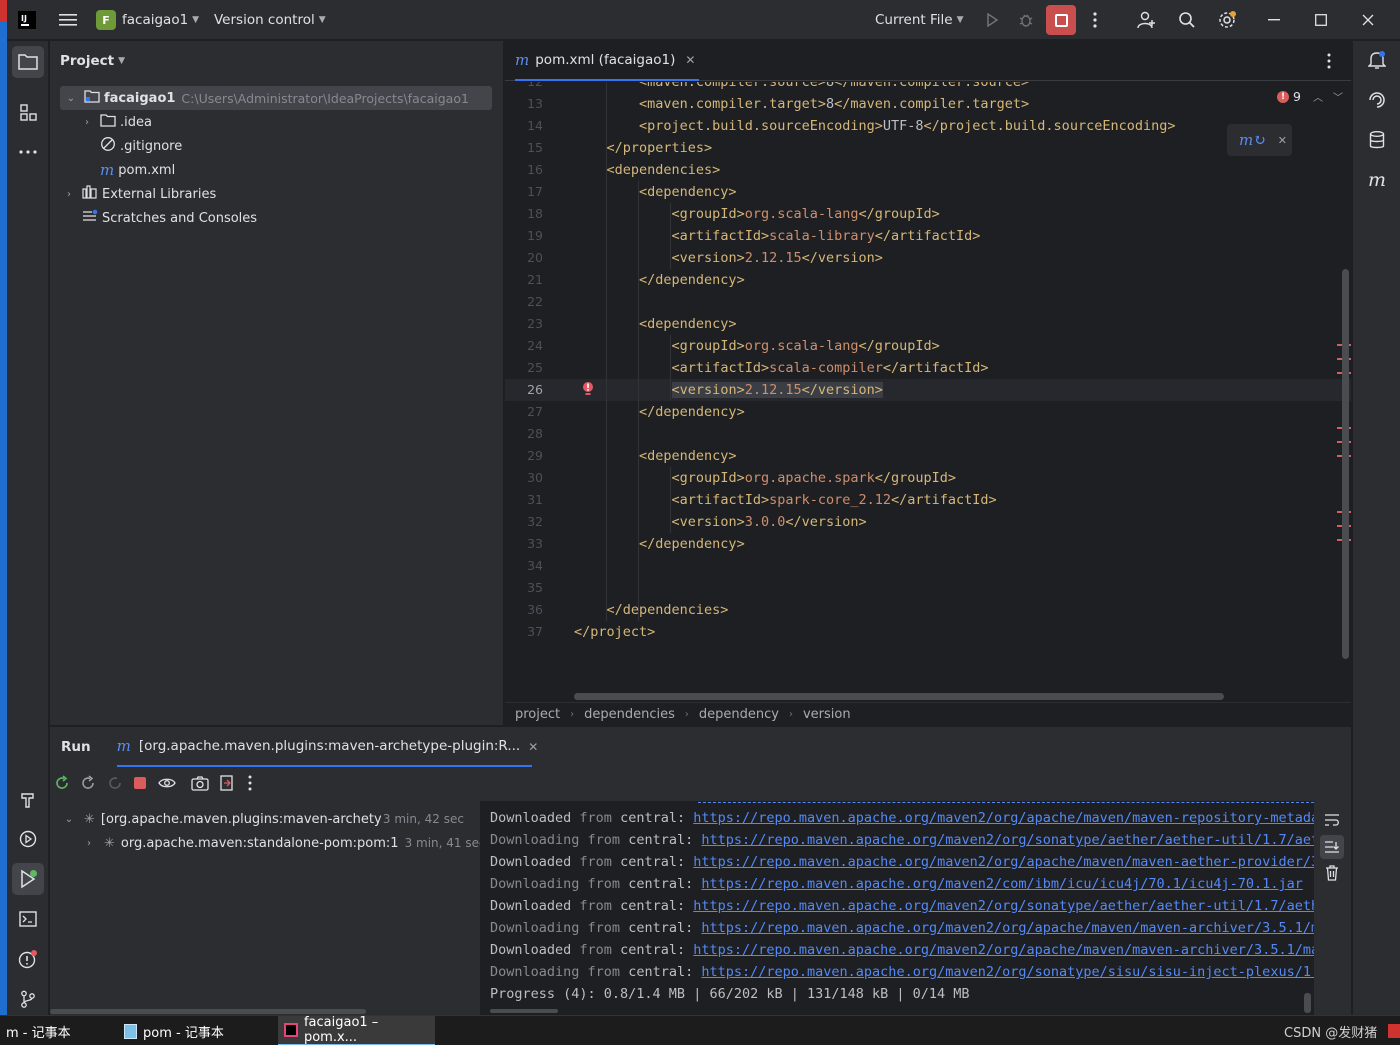  I want to click on breadcrumb-item: dependencies, so click(629, 714).